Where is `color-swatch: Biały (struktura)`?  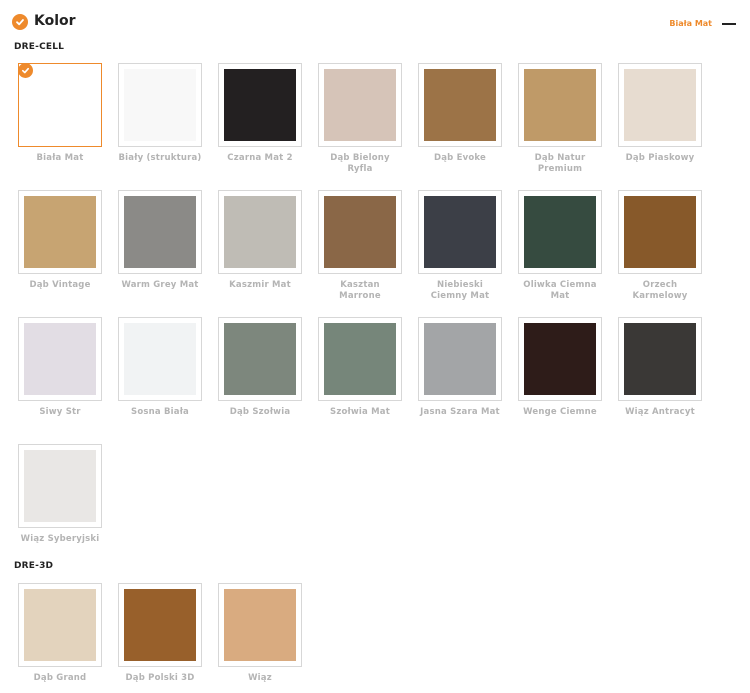 color-swatch: Biały (struktura) is located at coordinates (160, 113).